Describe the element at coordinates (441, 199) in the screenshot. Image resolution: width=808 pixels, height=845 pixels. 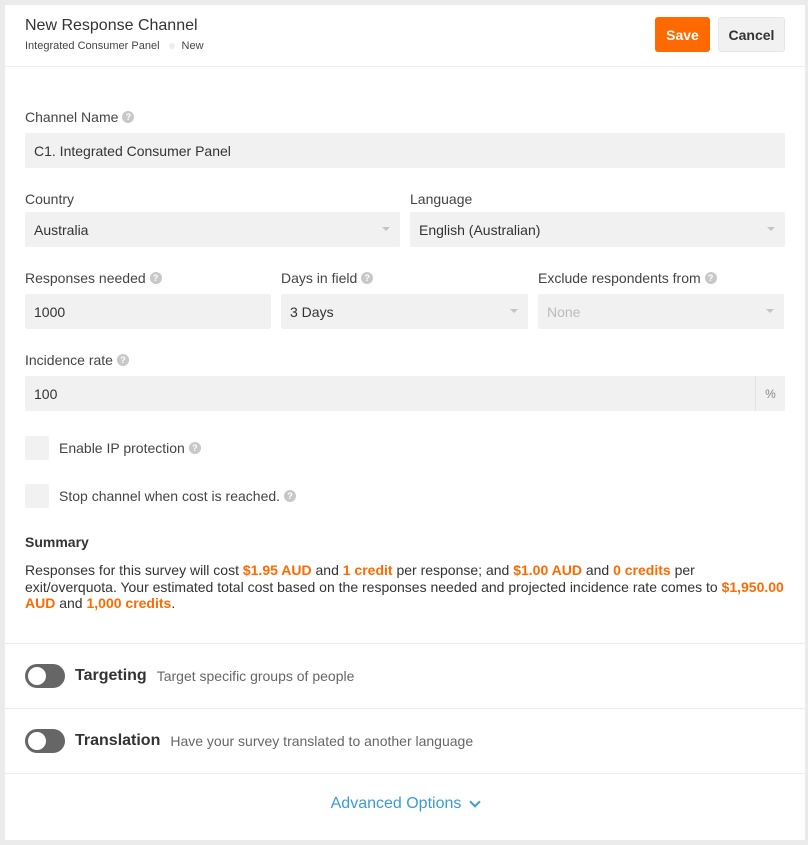
I see `language-label: Language` at that location.